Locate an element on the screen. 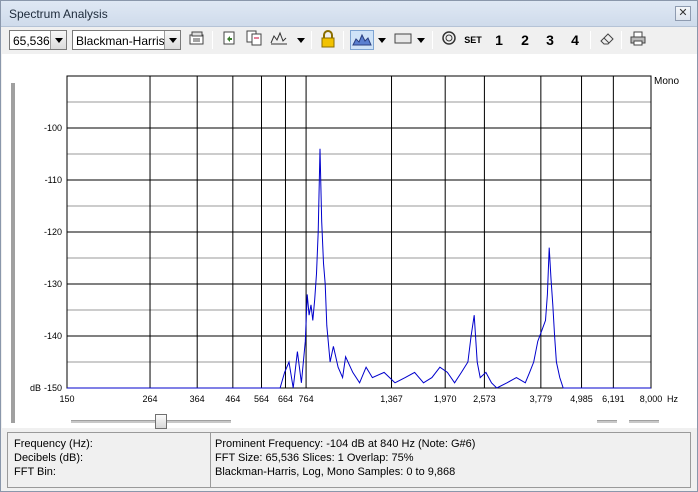 This screenshot has height=492, width=698. set-2-button: 2 is located at coordinates (525, 40).